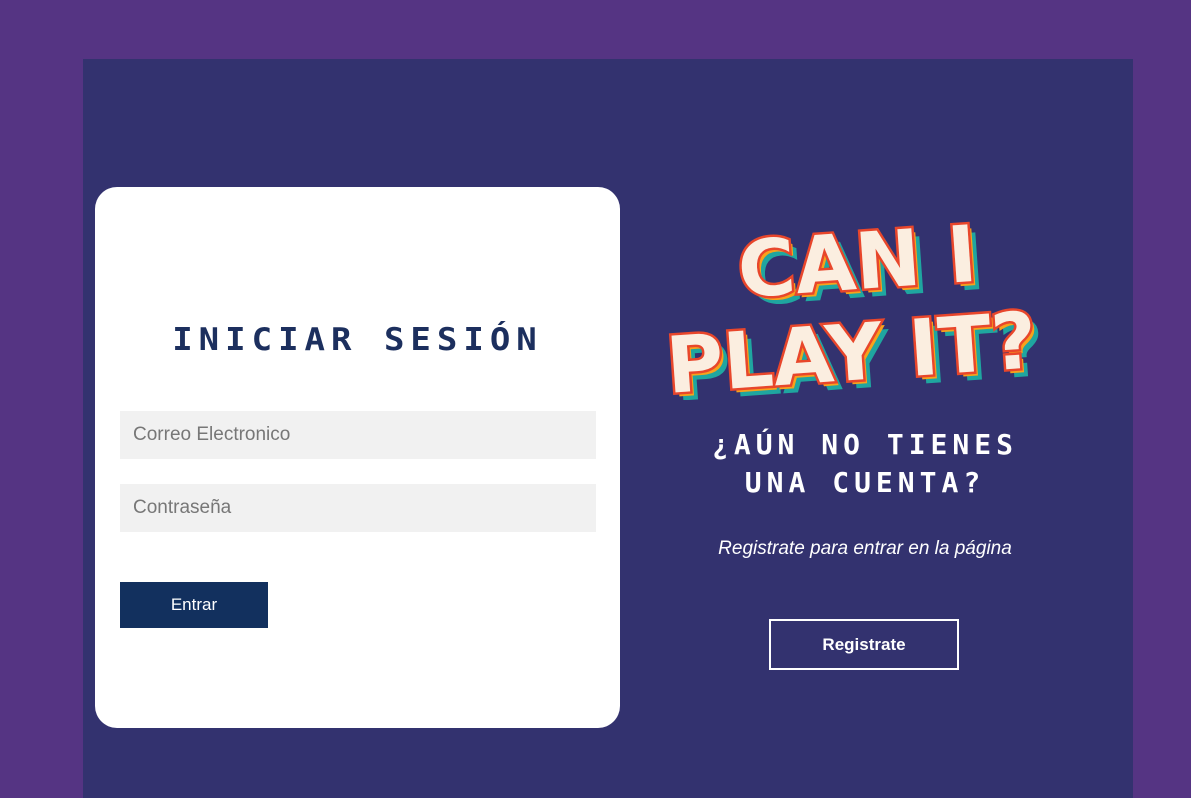 The image size is (1191, 798). What do you see at coordinates (865, 482) in the screenshot?
I see `register-heading-line2: UNA CUENTA?` at bounding box center [865, 482].